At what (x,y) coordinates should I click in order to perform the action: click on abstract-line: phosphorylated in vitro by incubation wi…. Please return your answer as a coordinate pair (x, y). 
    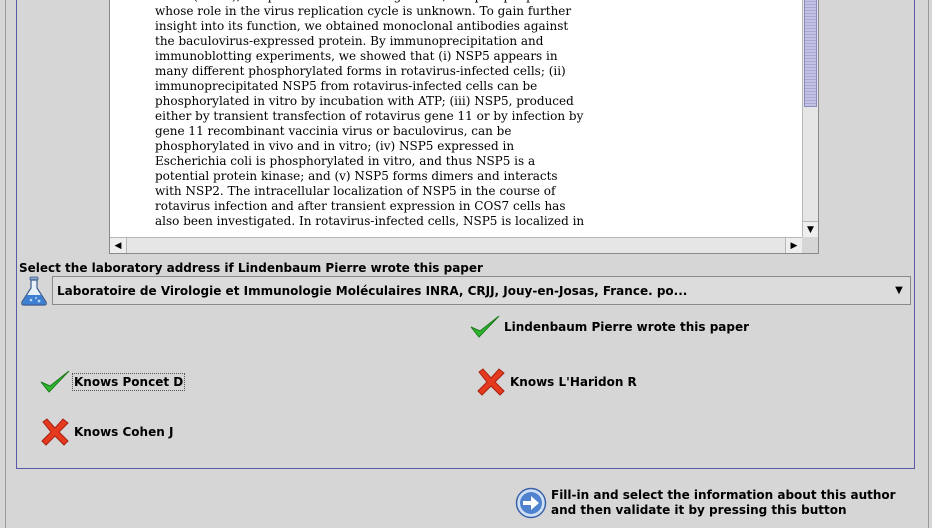
    Looking at the image, I should click on (364, 101).